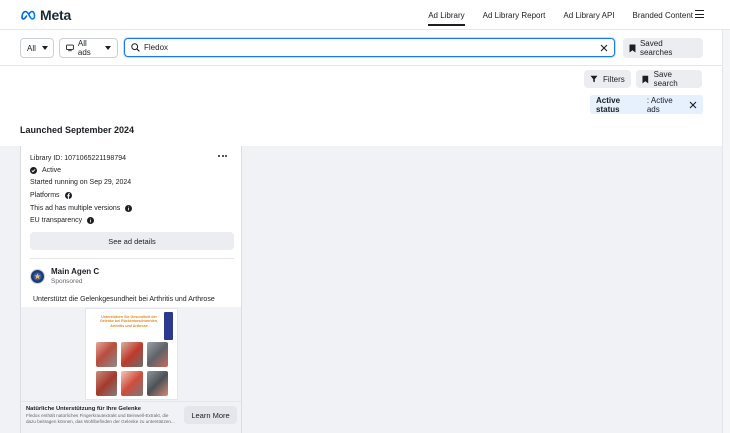  I want to click on meta-logo: Meta, so click(45, 15).